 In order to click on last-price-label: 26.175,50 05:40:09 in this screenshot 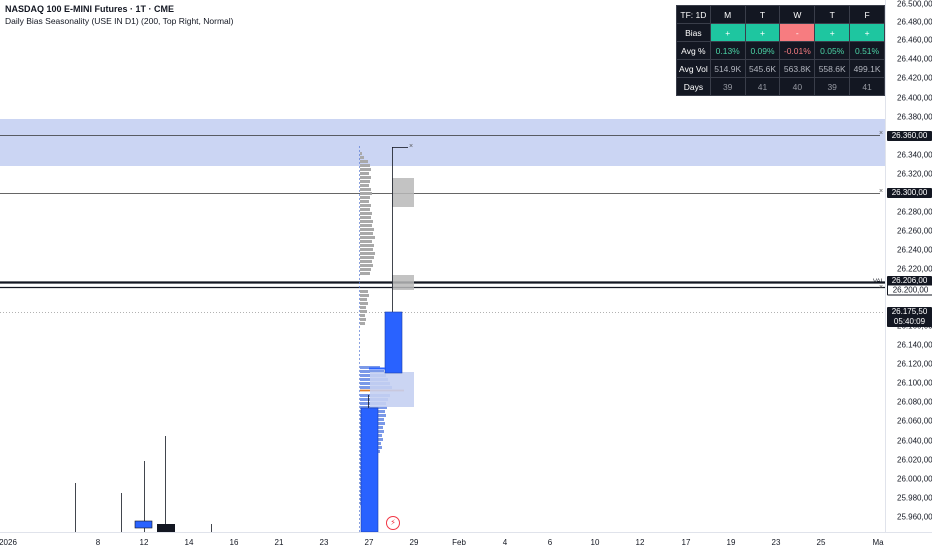, I will do `click(909, 317)`.